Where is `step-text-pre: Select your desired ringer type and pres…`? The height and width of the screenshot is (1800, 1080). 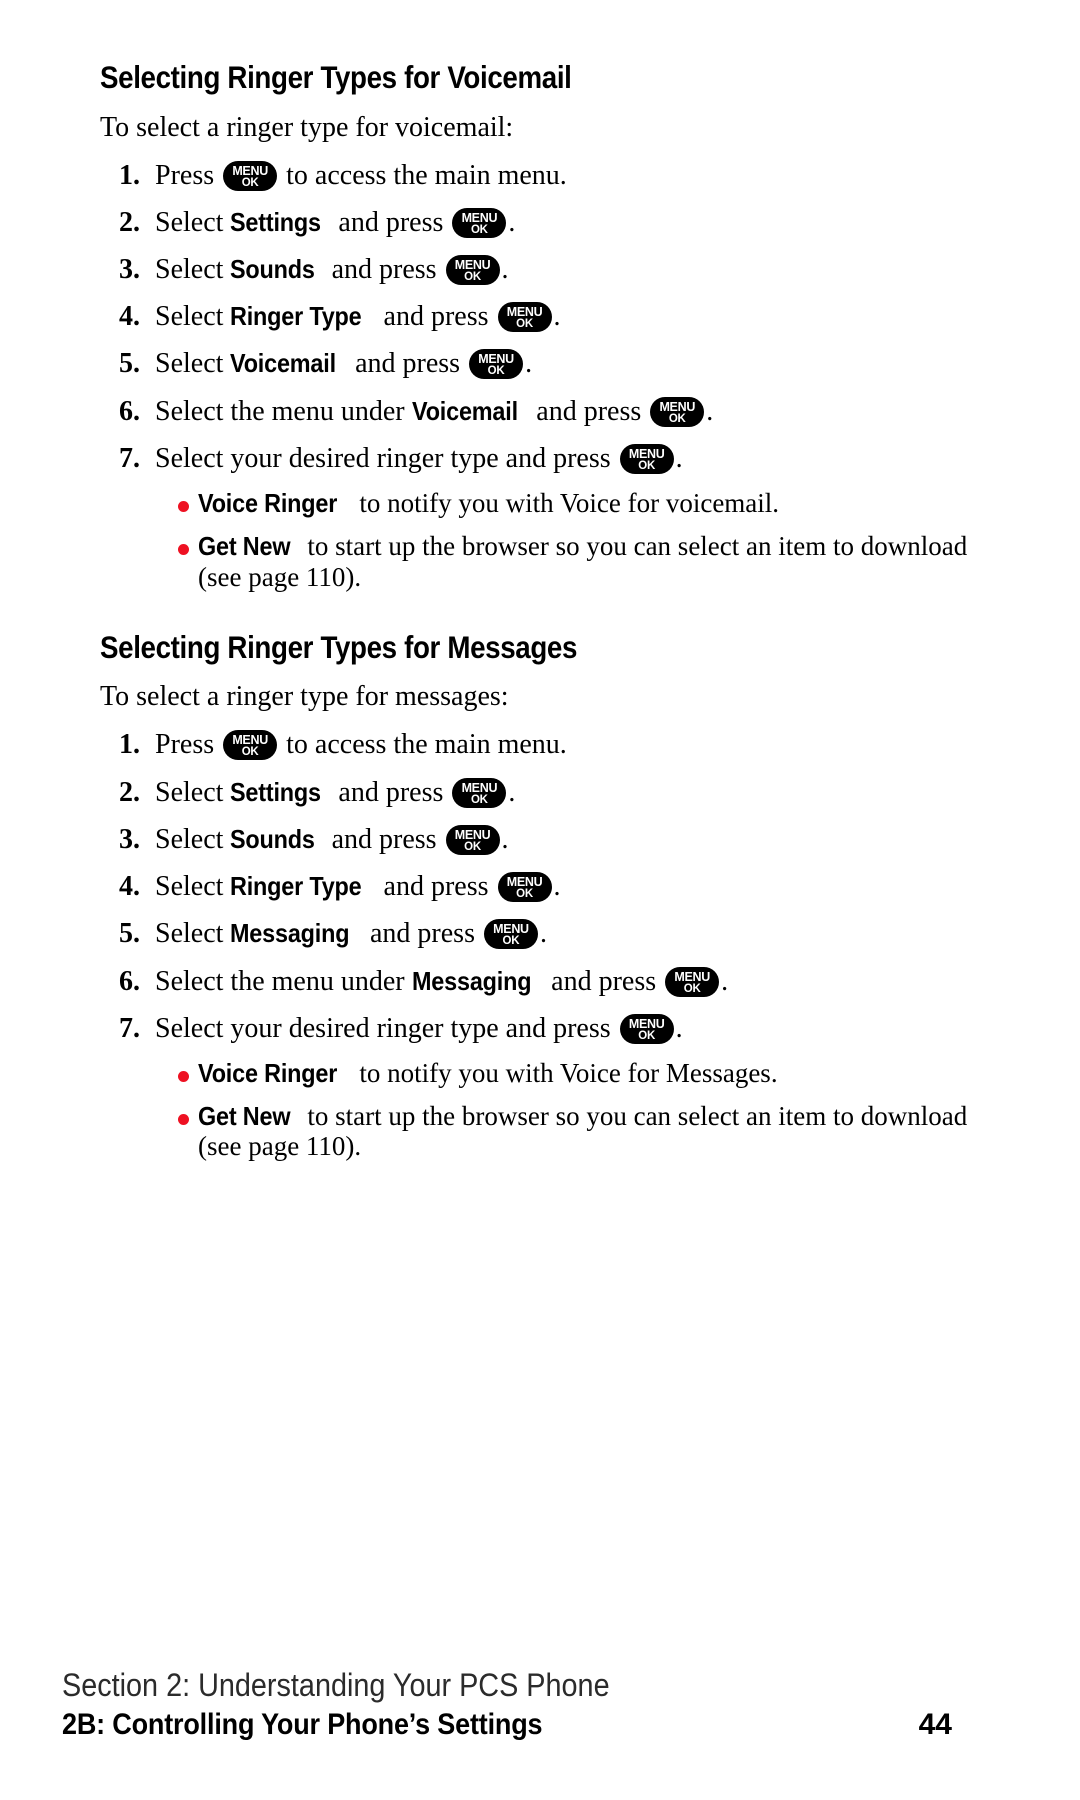 step-text-pre: Select your desired ringer type and pres… is located at coordinates (386, 458).